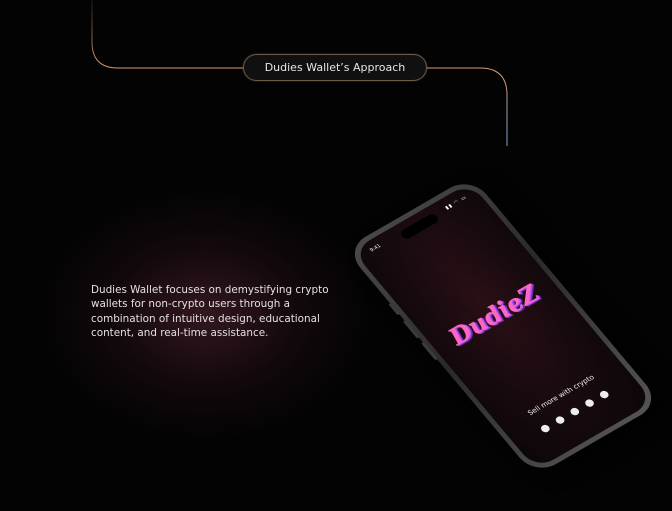 This screenshot has width=672, height=511. Describe the element at coordinates (456, 203) in the screenshot. I see `status-icons: ▮▮ ◠ ▭` at that location.